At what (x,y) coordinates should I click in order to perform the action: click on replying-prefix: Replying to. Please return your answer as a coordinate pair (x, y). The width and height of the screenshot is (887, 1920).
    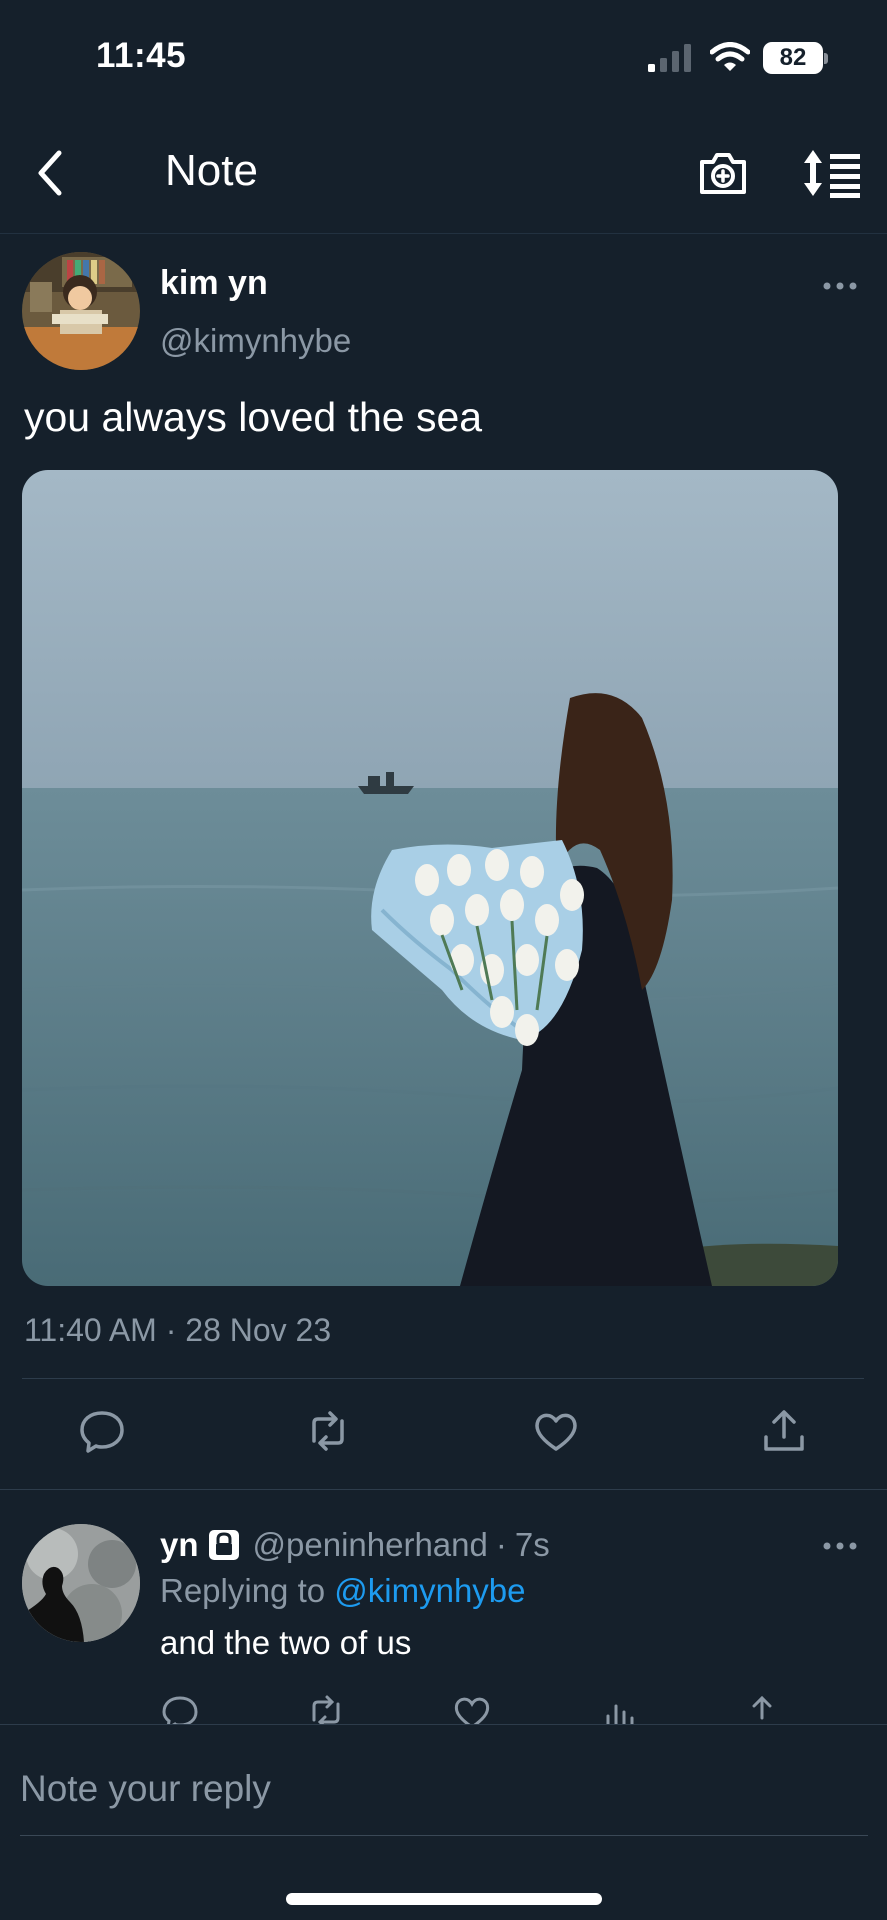
    Looking at the image, I should click on (243, 1590).